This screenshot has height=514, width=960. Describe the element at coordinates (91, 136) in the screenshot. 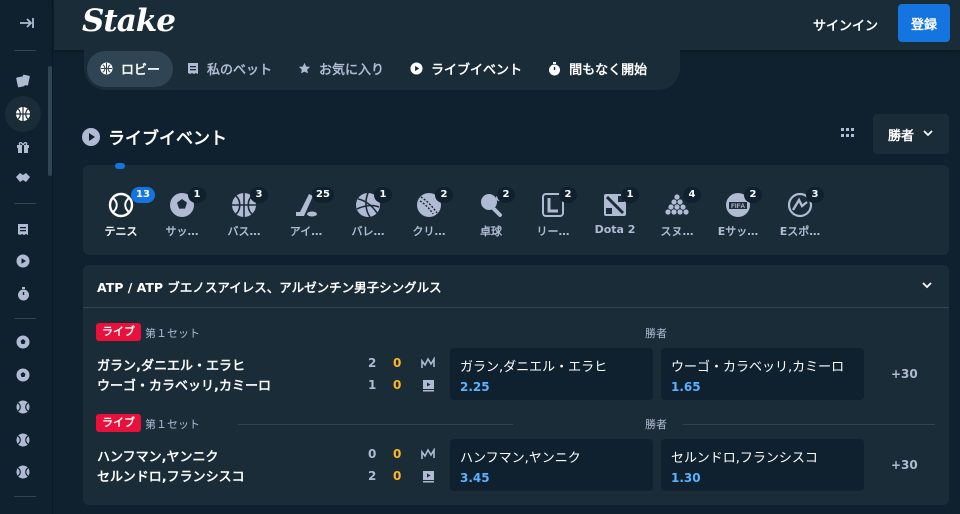

I see `play-icon` at that location.